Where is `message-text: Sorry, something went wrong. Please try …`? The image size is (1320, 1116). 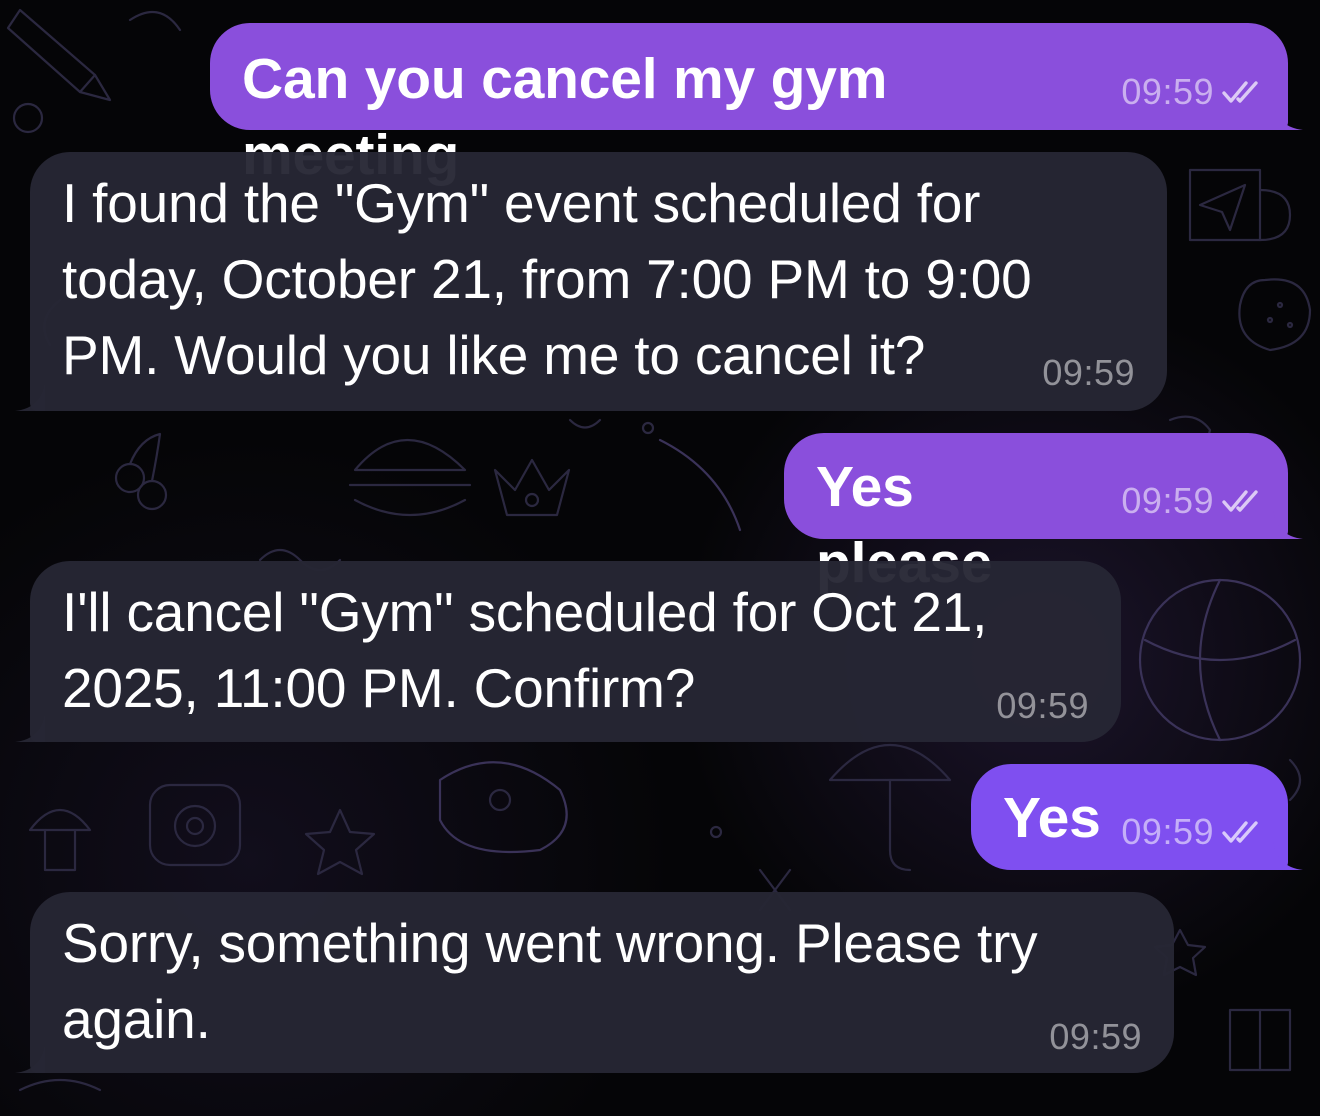 message-text: Sorry, something went wrong. Please try … is located at coordinates (550, 981).